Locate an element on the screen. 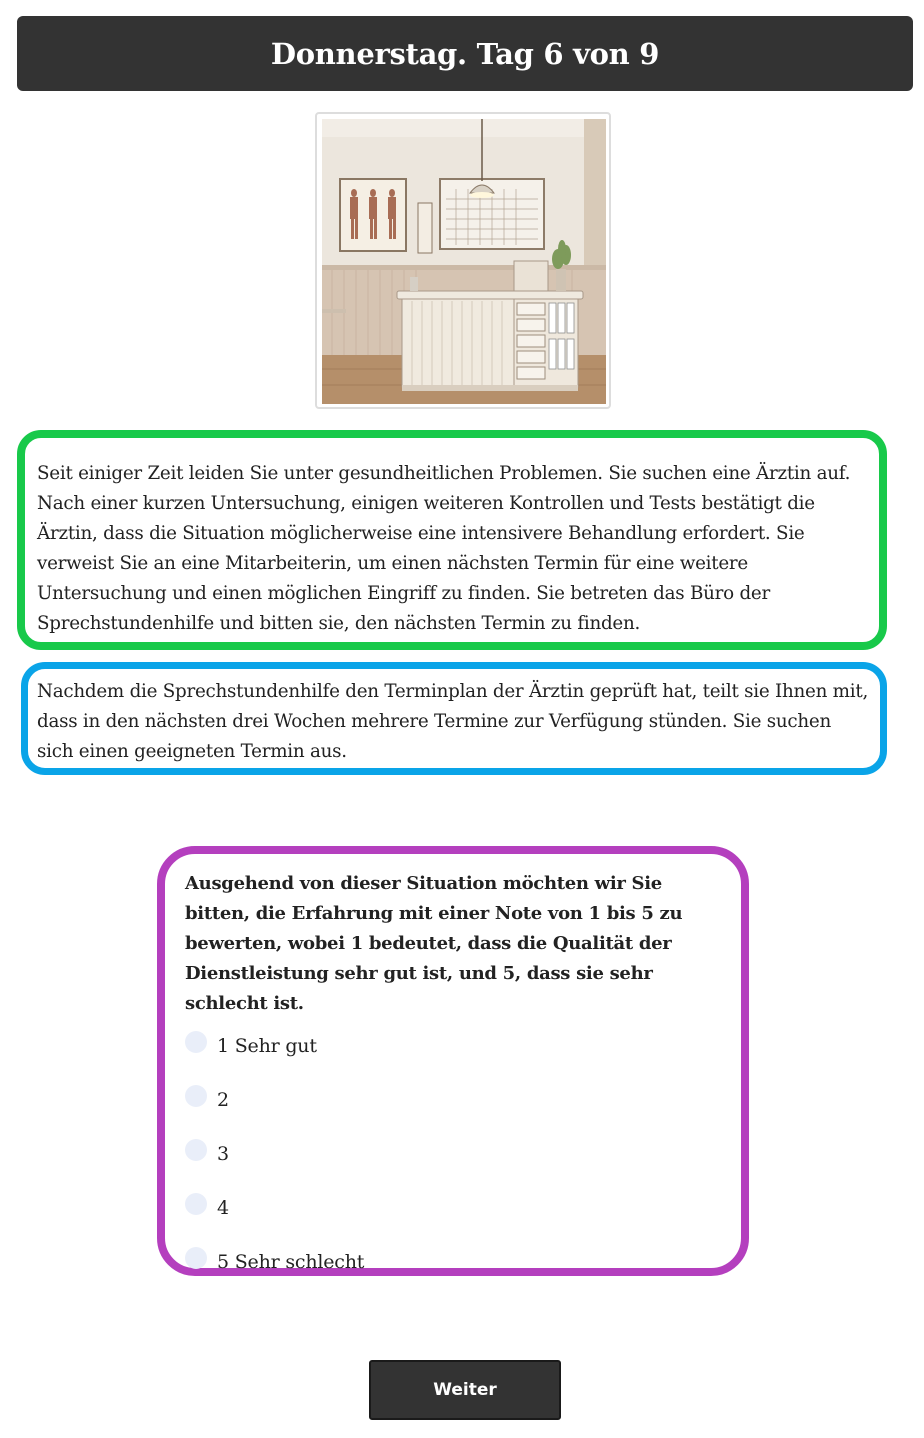 The width and height of the screenshot is (924, 1438). rating-option-3: 3 is located at coordinates (454, 1154).